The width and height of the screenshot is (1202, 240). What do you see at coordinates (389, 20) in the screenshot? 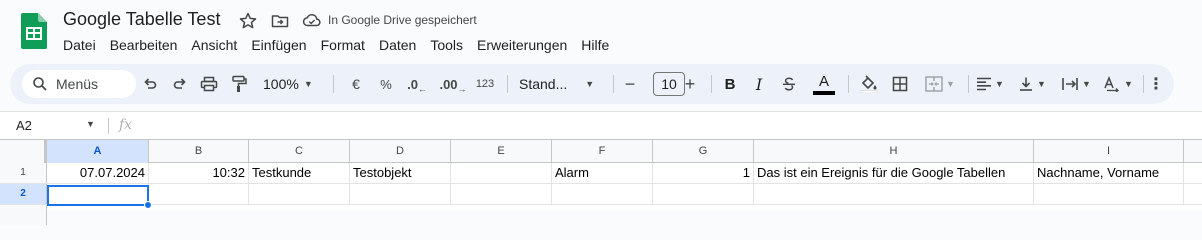
I see `save-status: In Google Drive gespeichert` at bounding box center [389, 20].